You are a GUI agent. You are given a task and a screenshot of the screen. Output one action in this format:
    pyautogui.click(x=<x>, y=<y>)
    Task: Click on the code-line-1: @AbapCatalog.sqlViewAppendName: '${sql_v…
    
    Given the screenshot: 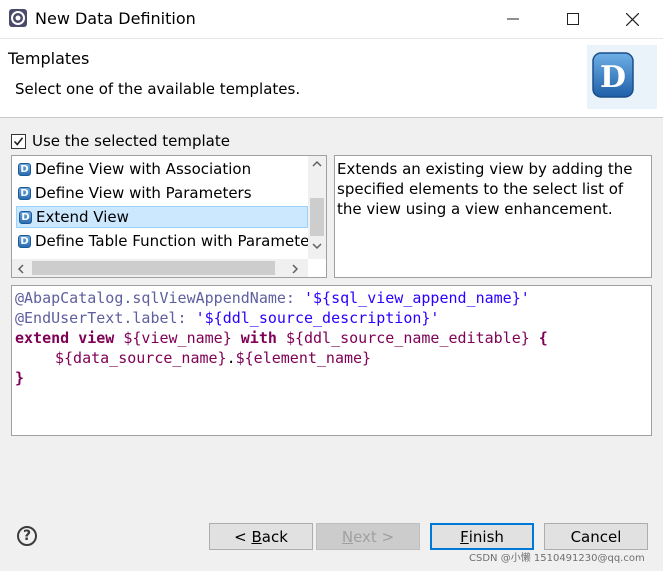 What is the action you would take?
    pyautogui.click(x=272, y=298)
    